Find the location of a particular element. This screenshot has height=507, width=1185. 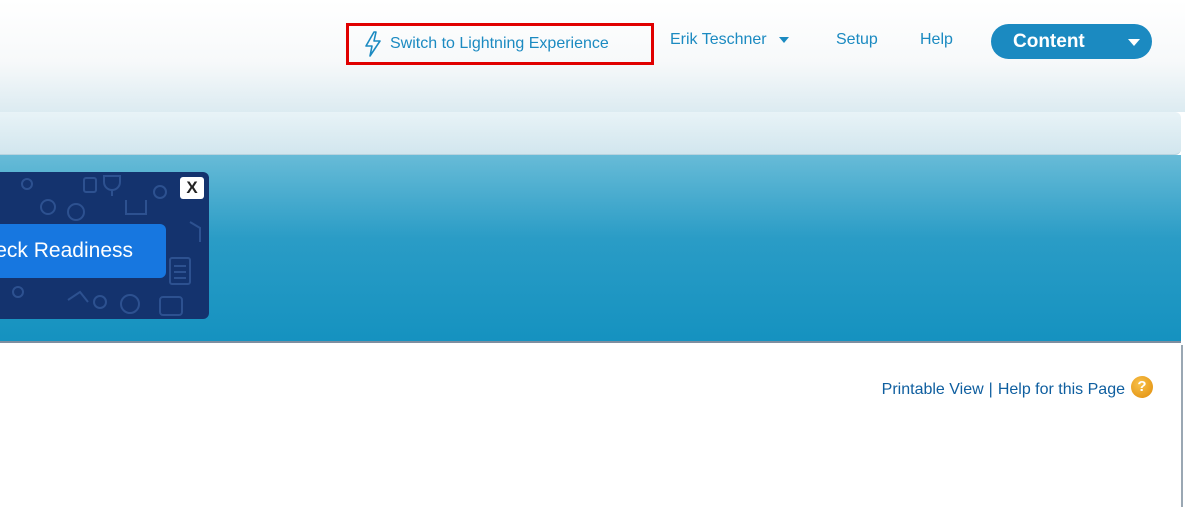

user-menu: Erik Teschner is located at coordinates (729, 40).